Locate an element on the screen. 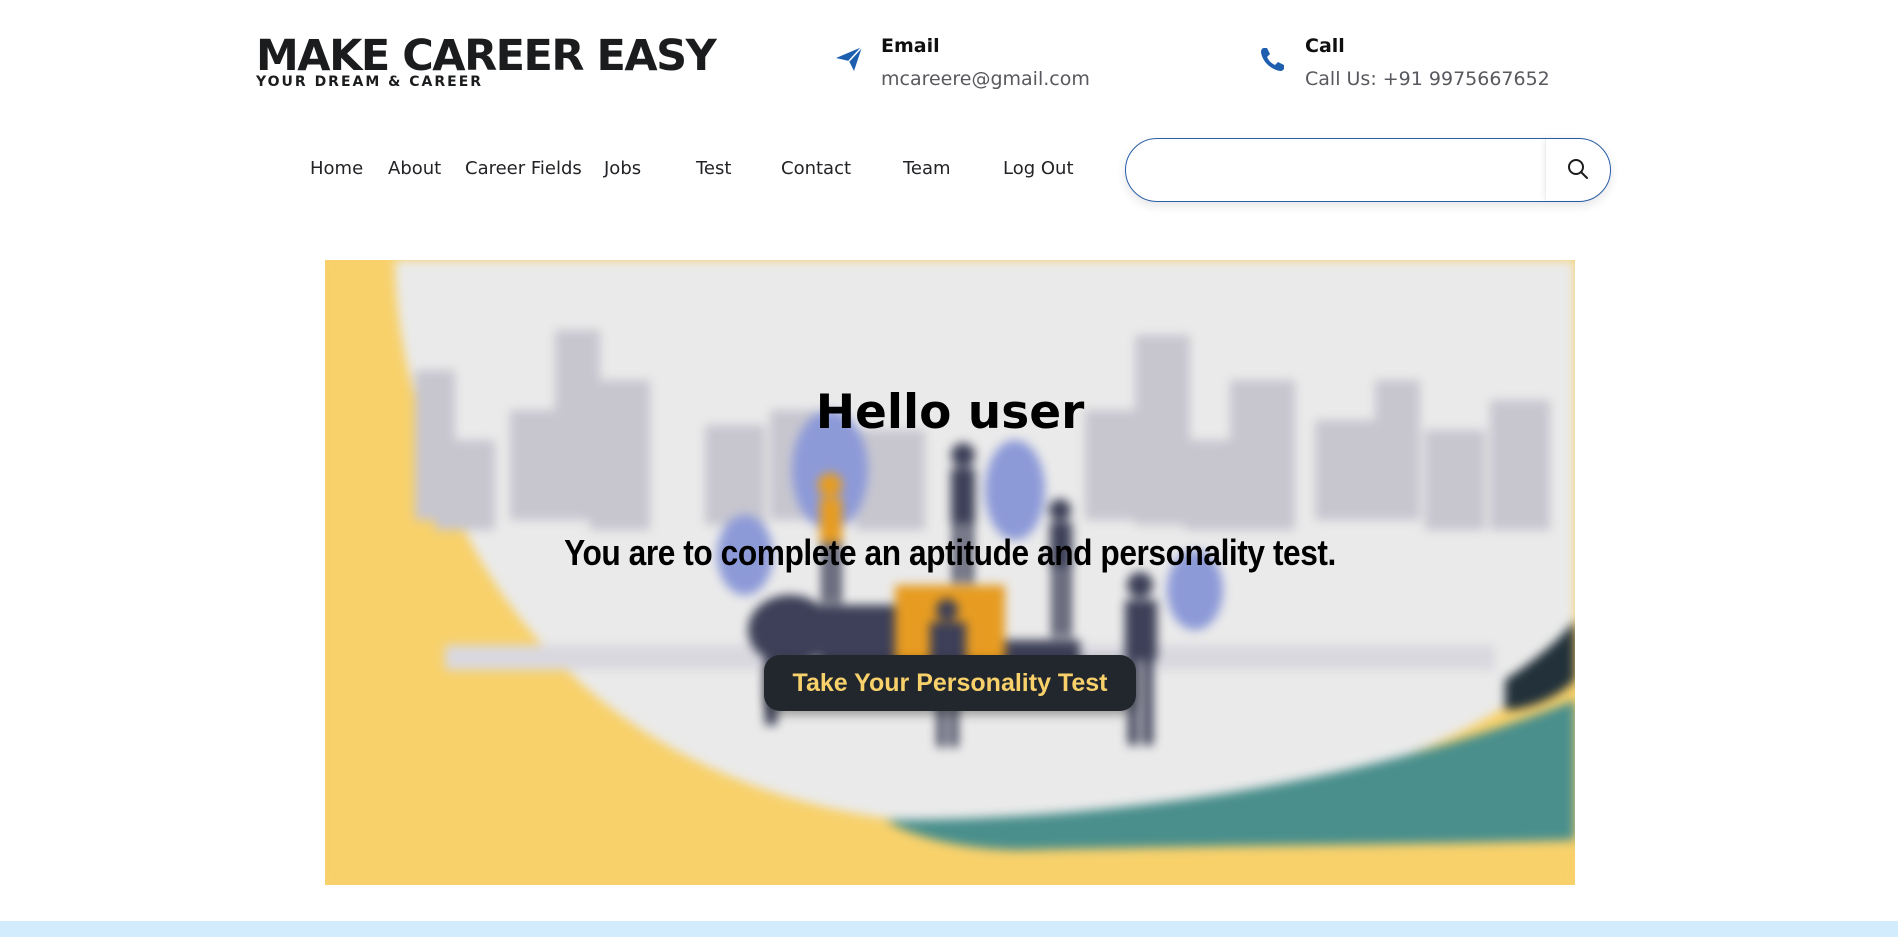  search-box is located at coordinates (1368, 170).